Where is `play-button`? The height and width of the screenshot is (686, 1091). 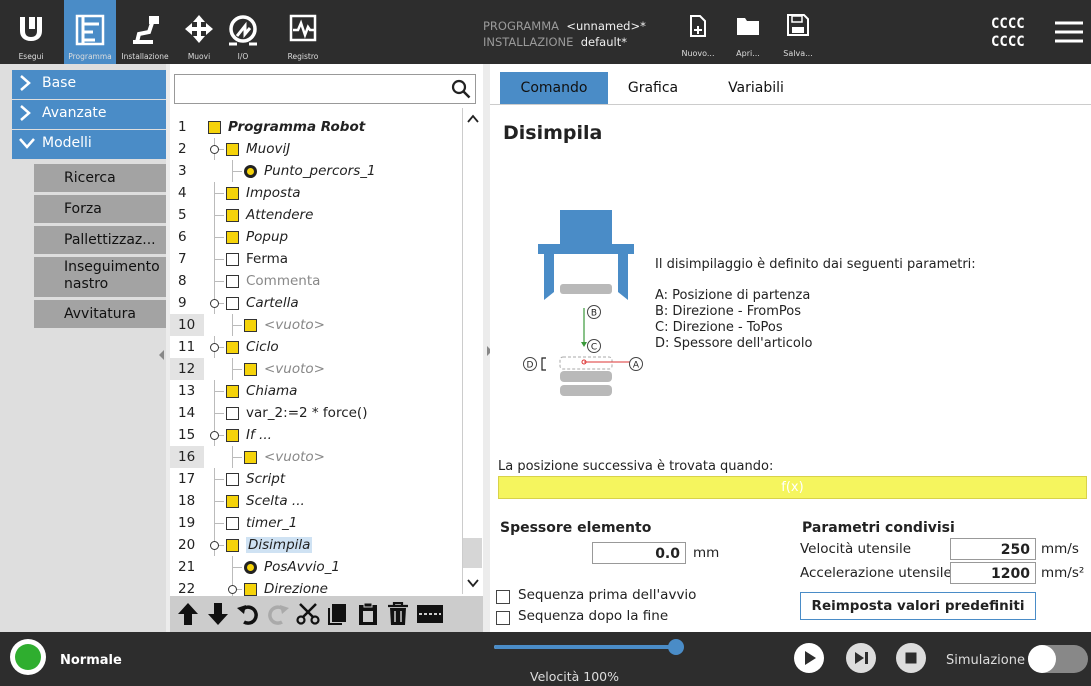
play-button is located at coordinates (809, 658).